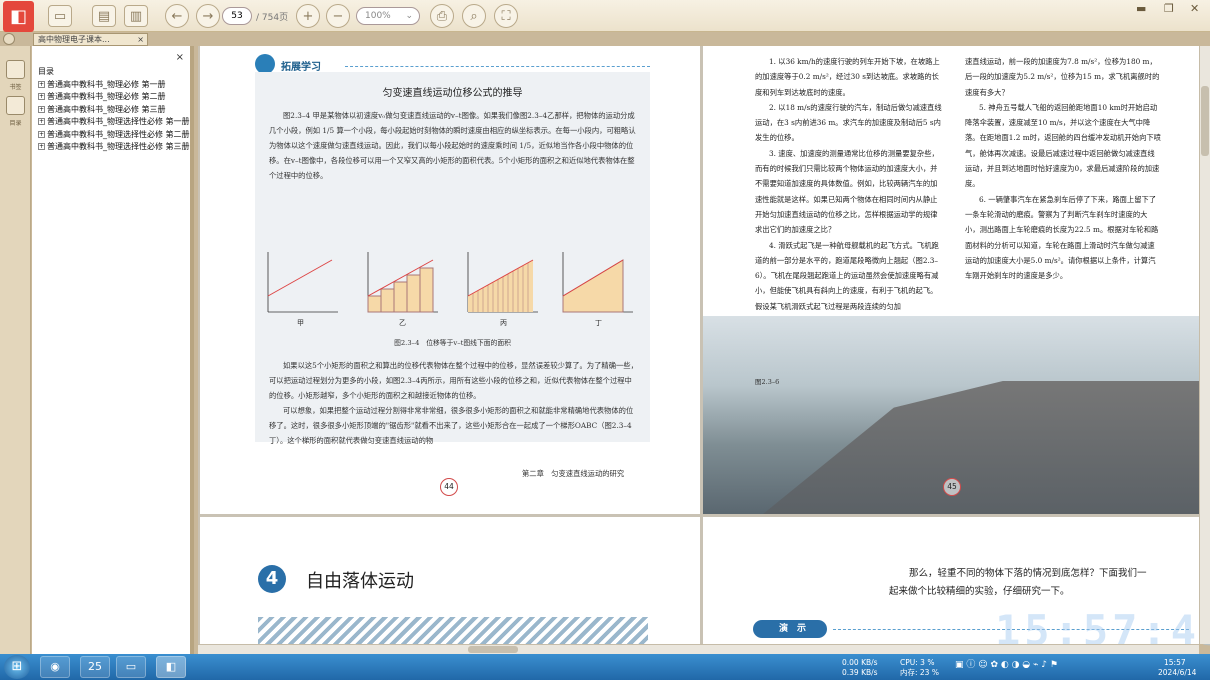 The width and height of the screenshot is (1210, 680). What do you see at coordinates (104, 16) in the screenshot?
I see `single-page-icon: ▤` at bounding box center [104, 16].